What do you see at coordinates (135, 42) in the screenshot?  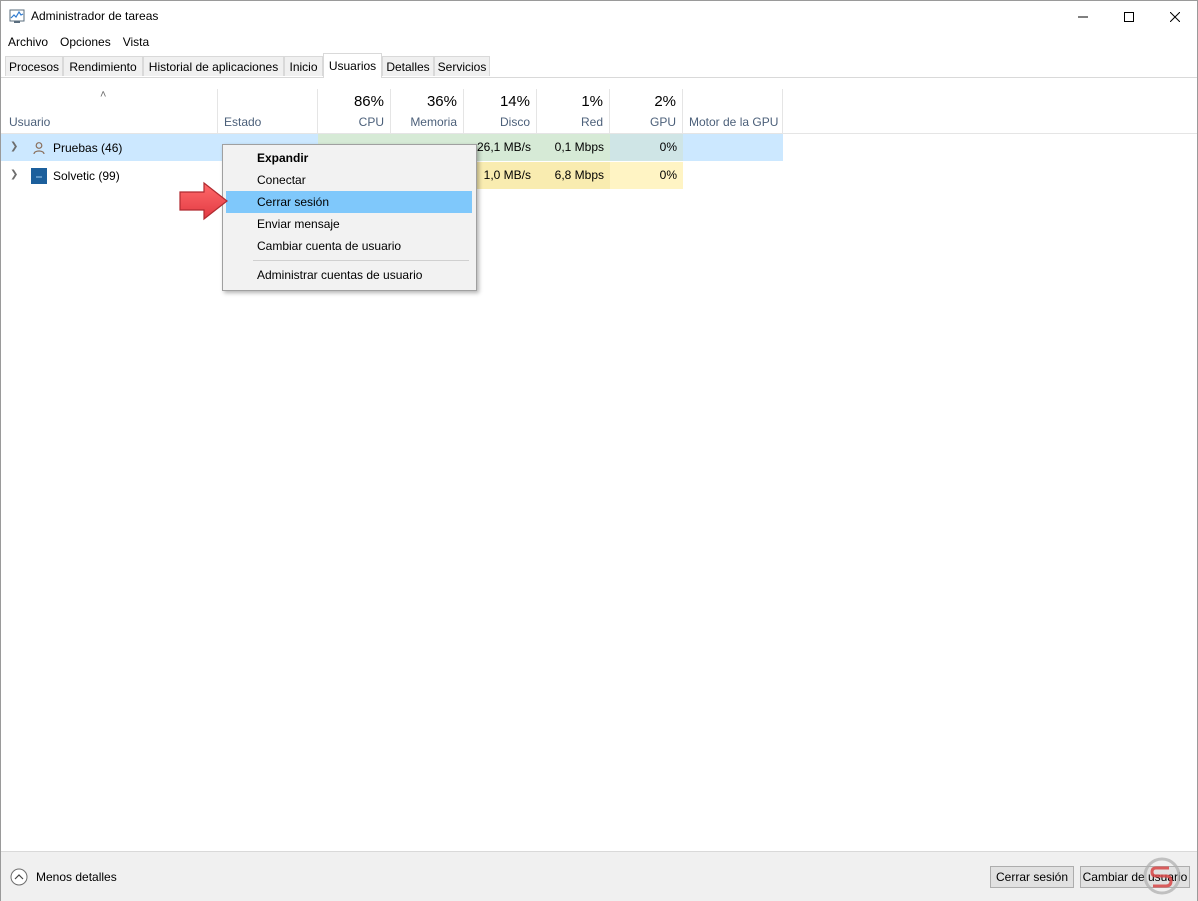 I see `menu-vista: Vista` at bounding box center [135, 42].